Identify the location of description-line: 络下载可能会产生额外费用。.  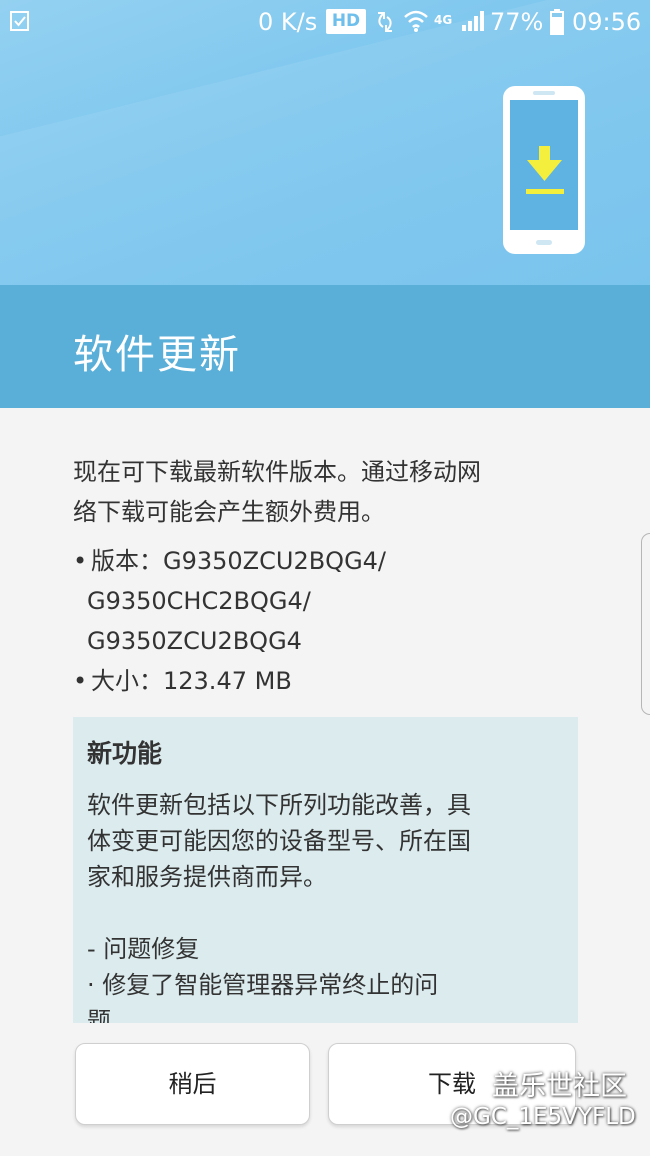
(229, 512).